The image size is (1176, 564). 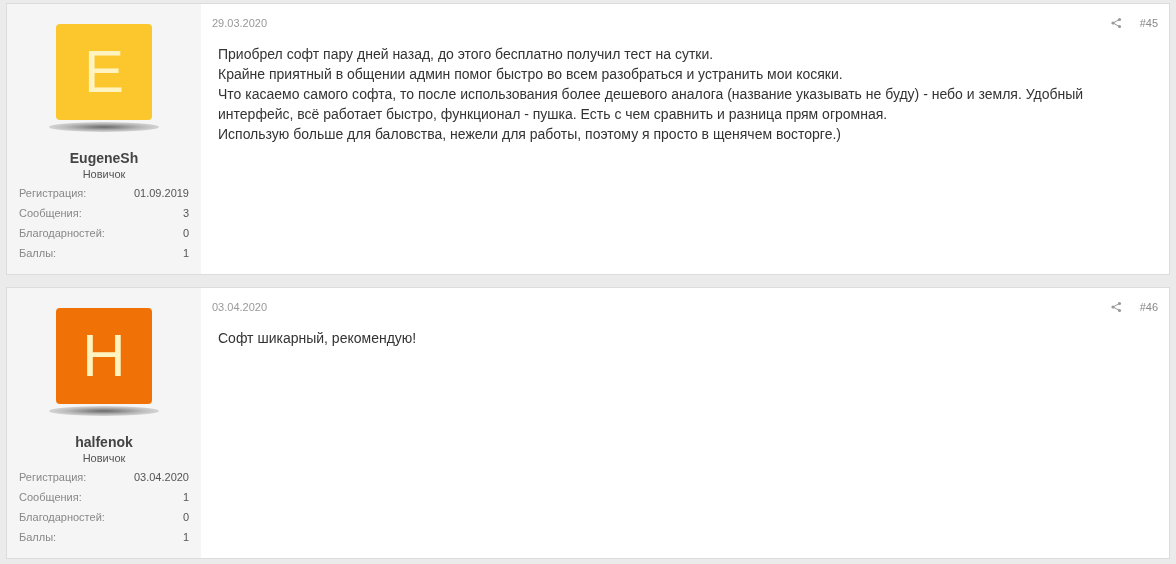 I want to click on avatar: H, so click(x=104, y=356).